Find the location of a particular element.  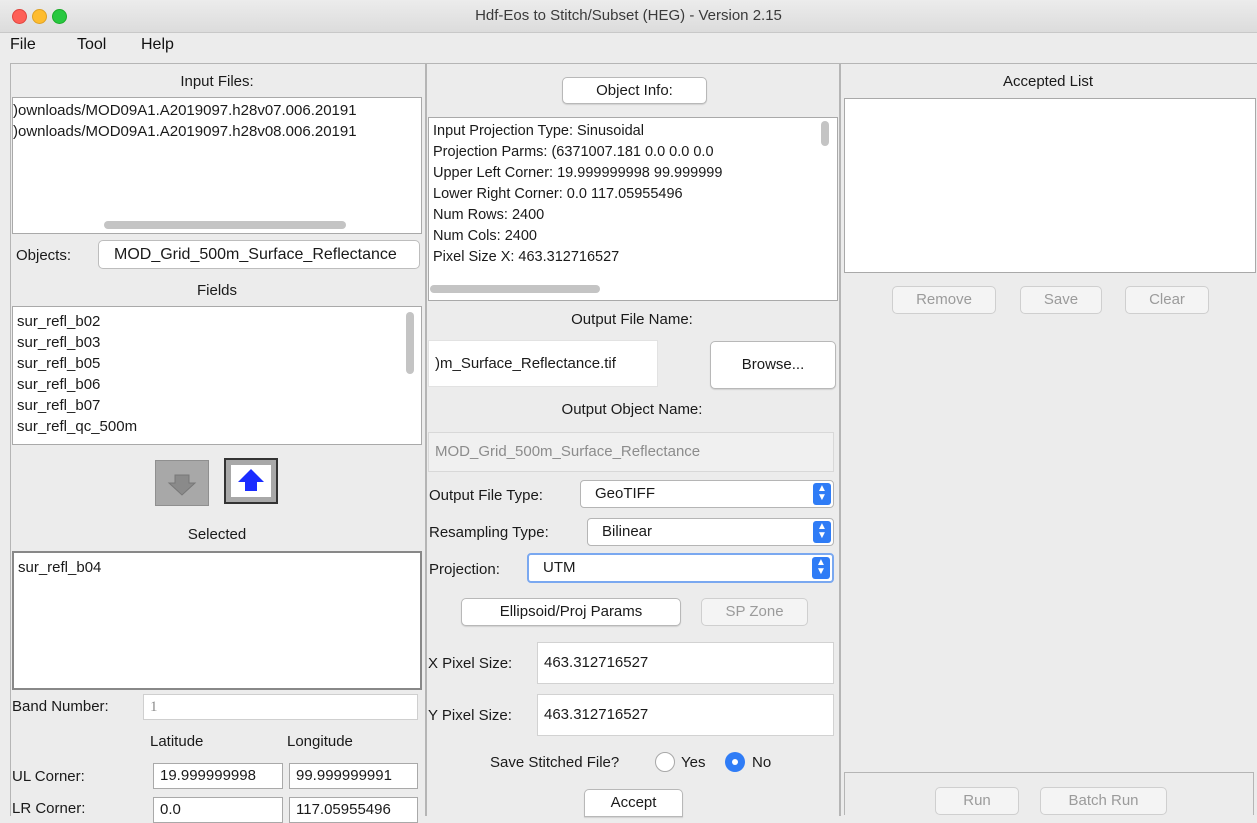

object-info-line: Num Cols: 2400 is located at coordinates (485, 236).